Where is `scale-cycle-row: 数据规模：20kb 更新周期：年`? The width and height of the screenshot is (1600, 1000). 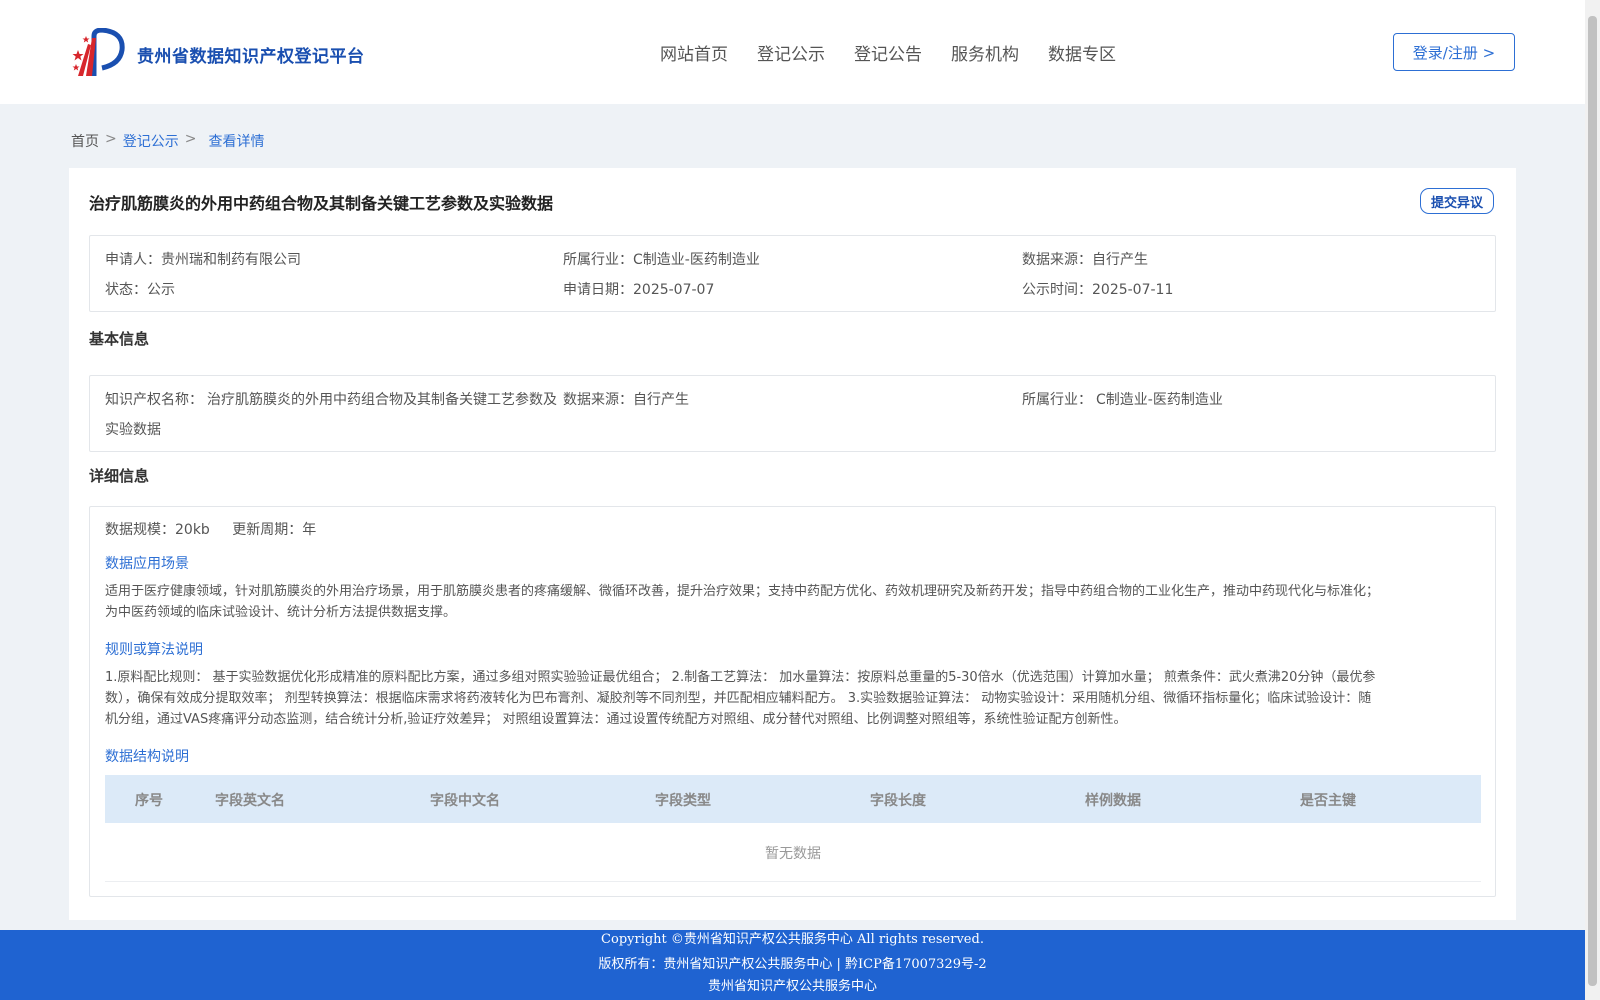 scale-cycle-row: 数据规模：20kb 更新周期：年 is located at coordinates (210, 529).